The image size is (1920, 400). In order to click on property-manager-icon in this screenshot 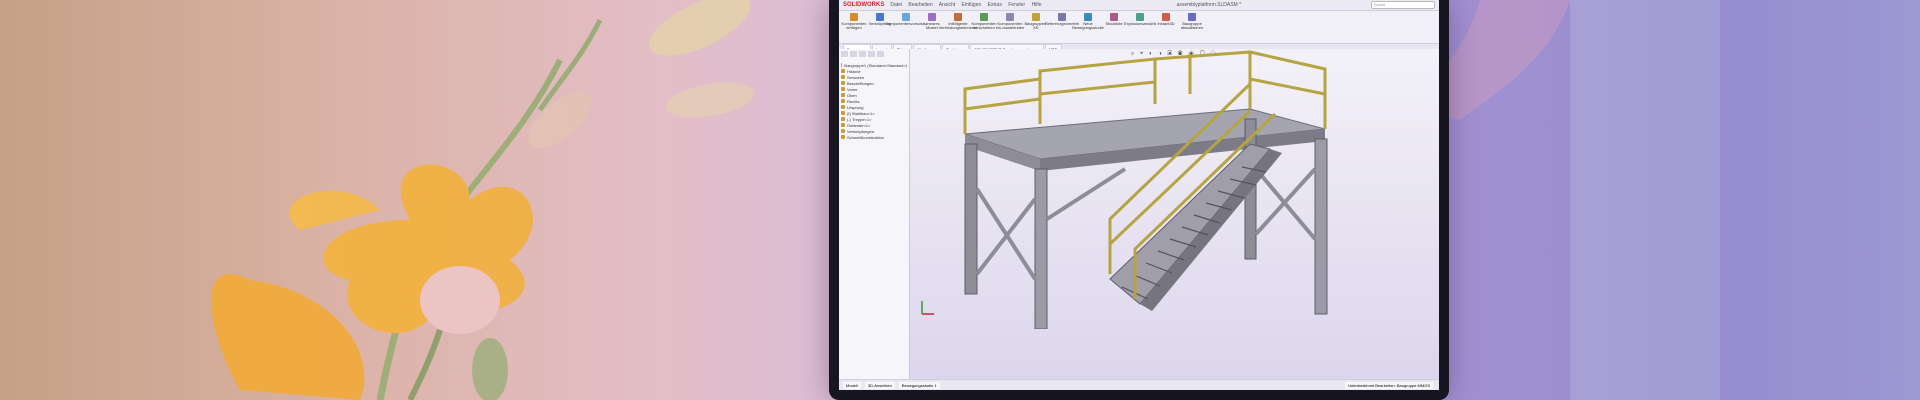, I will do `click(853, 54)`.